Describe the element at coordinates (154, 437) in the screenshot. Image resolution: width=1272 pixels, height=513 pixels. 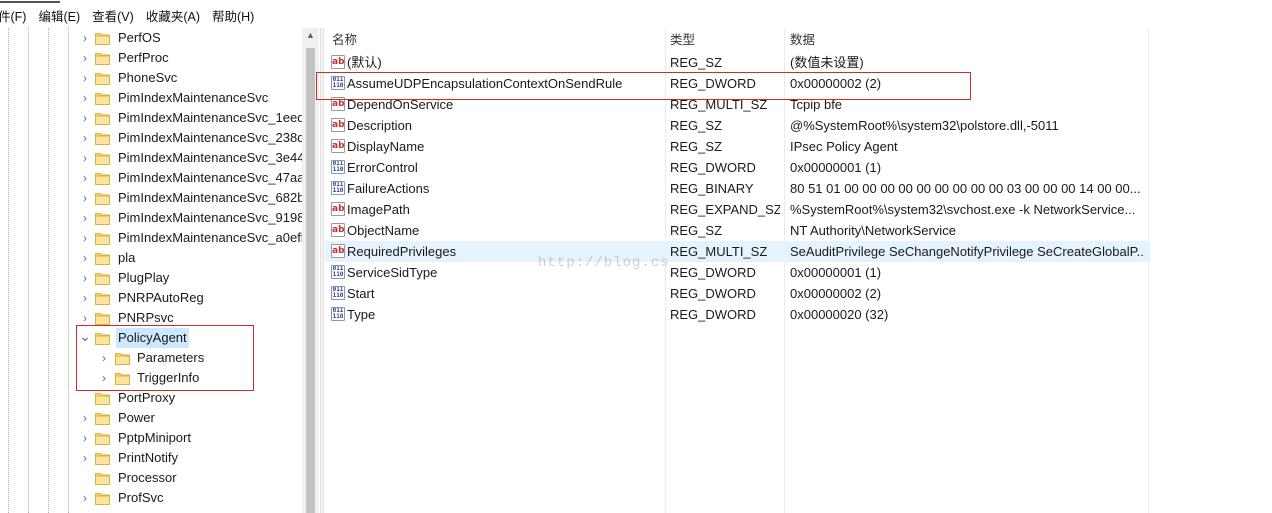
I see `tree-item-label: PptpMiniport` at that location.